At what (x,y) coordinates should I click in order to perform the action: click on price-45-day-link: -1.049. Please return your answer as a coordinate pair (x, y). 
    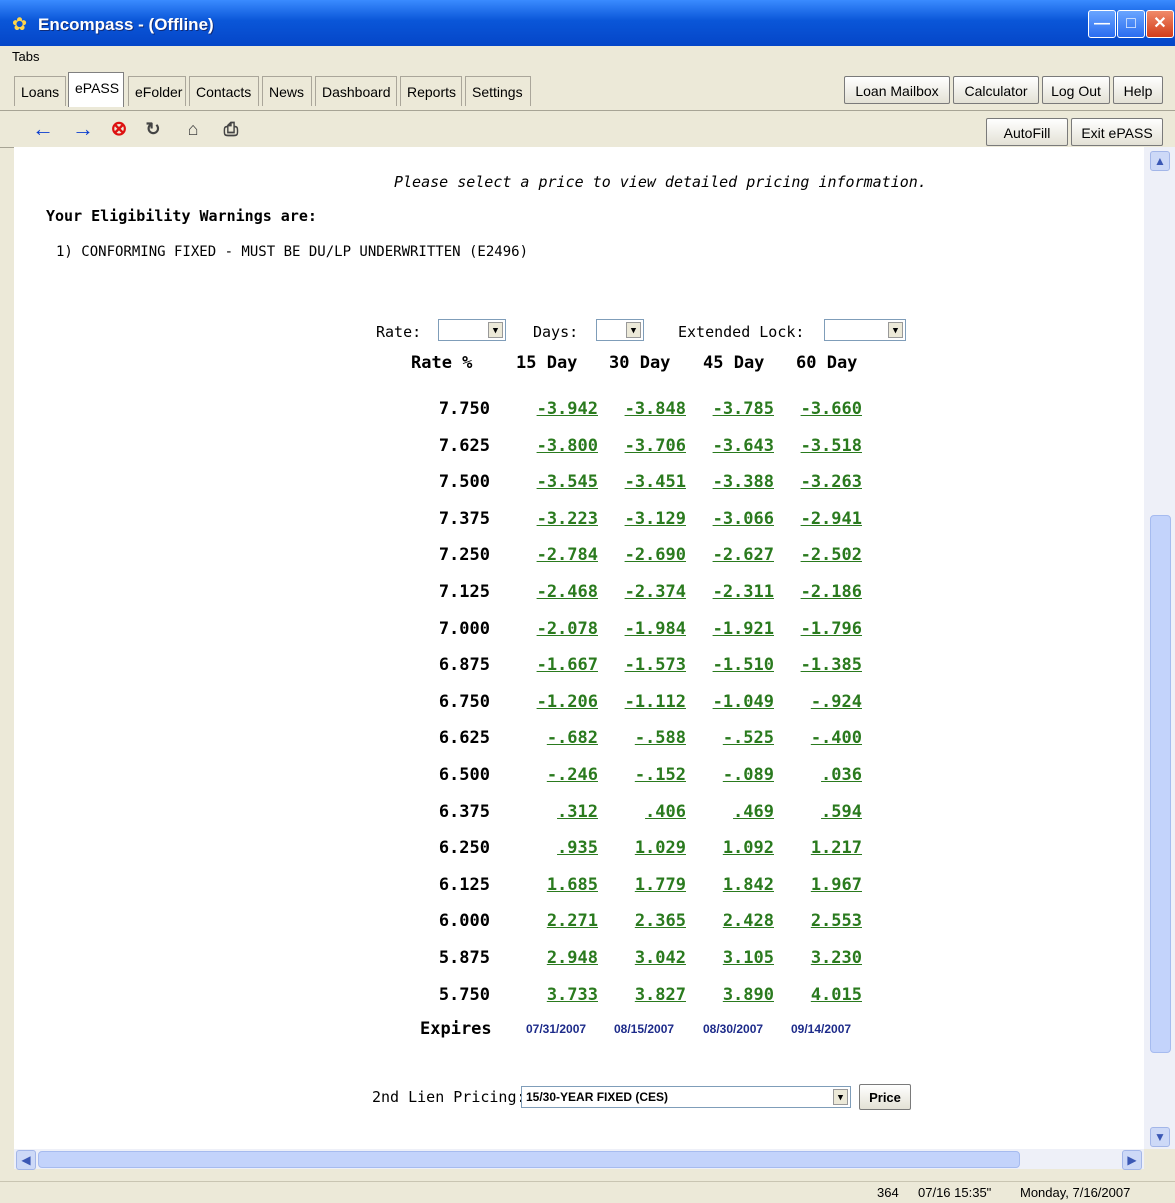
    Looking at the image, I should click on (743, 702).